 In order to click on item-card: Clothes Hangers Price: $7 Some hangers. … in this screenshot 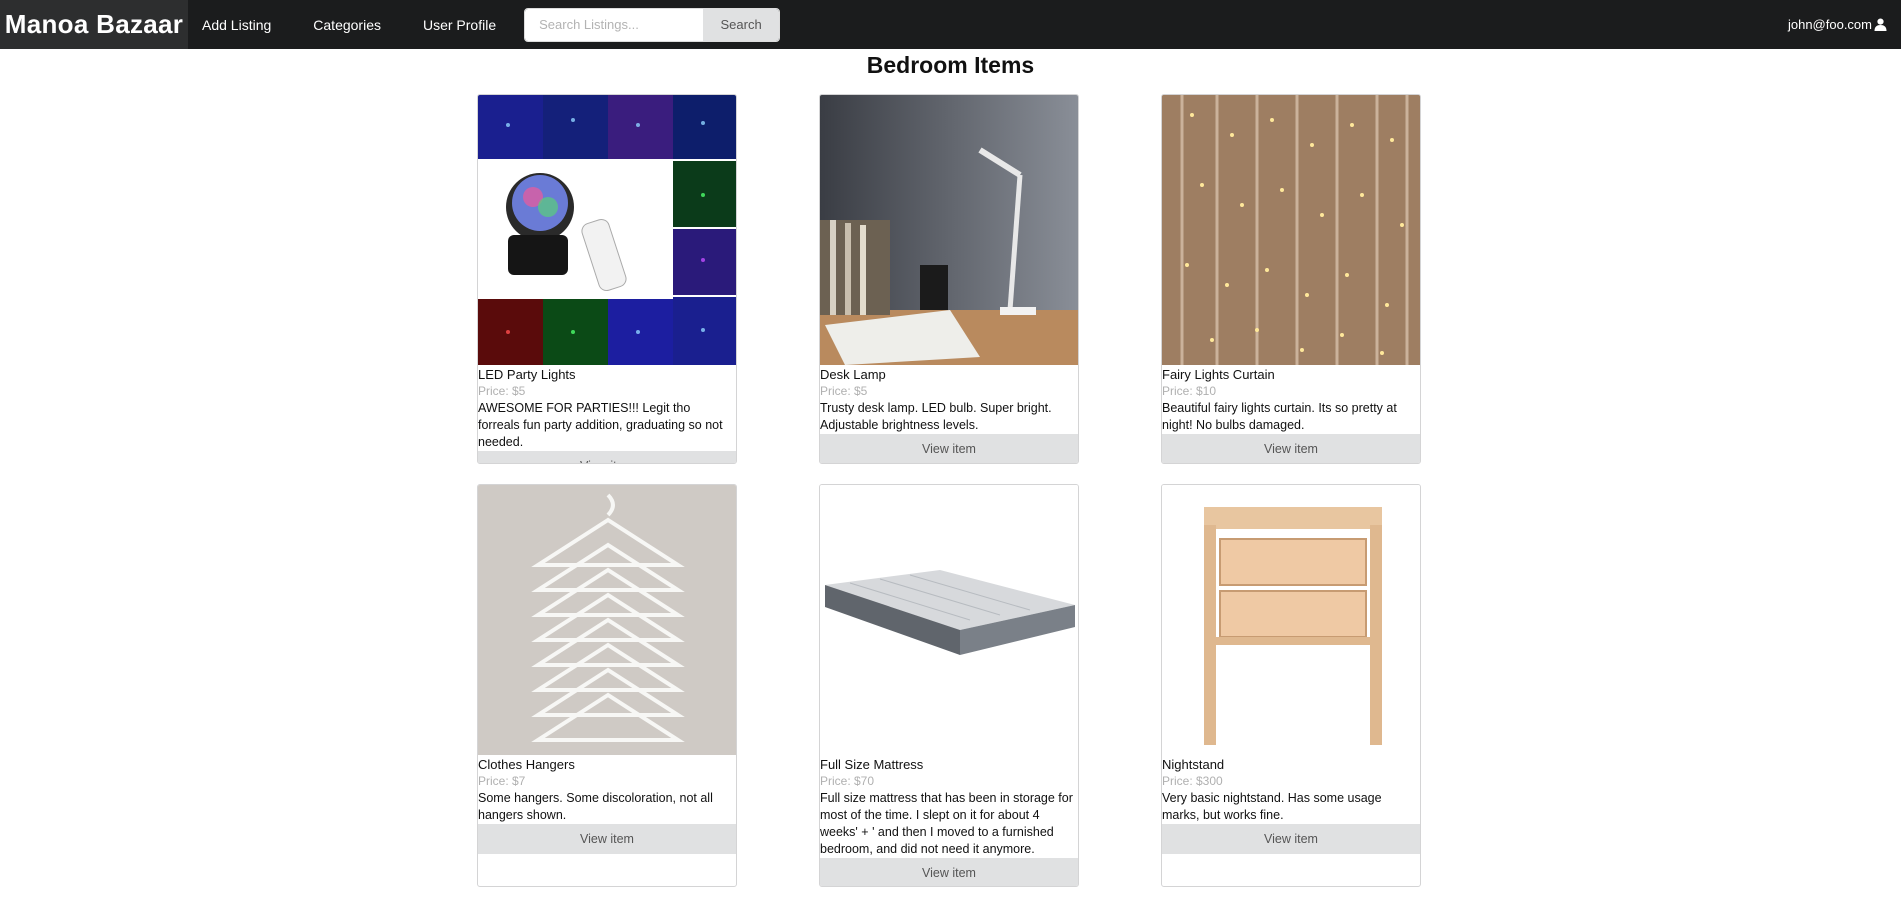, I will do `click(607, 685)`.